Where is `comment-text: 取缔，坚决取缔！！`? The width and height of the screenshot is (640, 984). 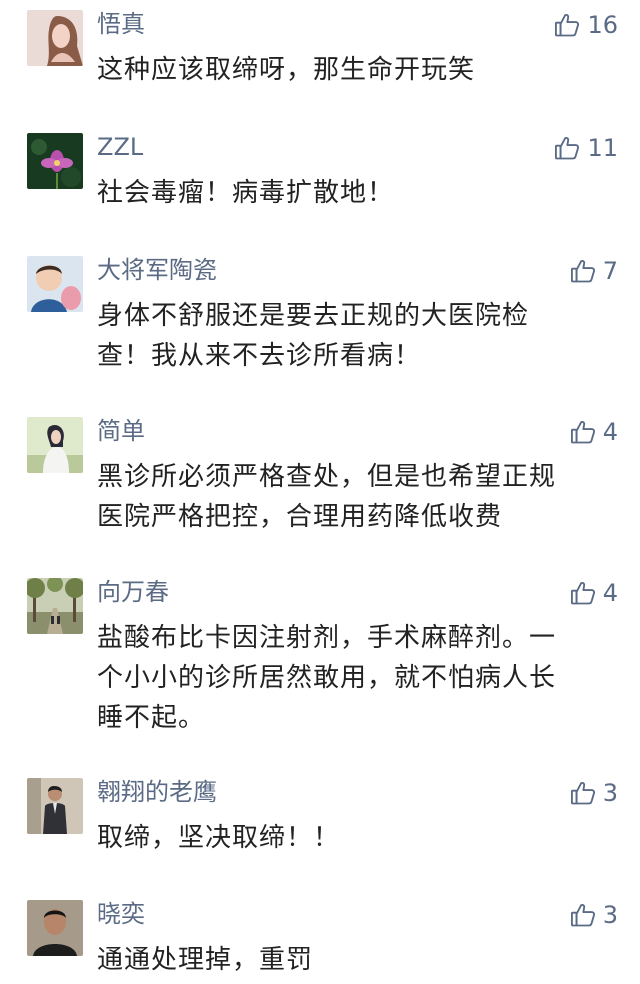 comment-text: 取缔，坚决取缔！！ is located at coordinates (219, 838).